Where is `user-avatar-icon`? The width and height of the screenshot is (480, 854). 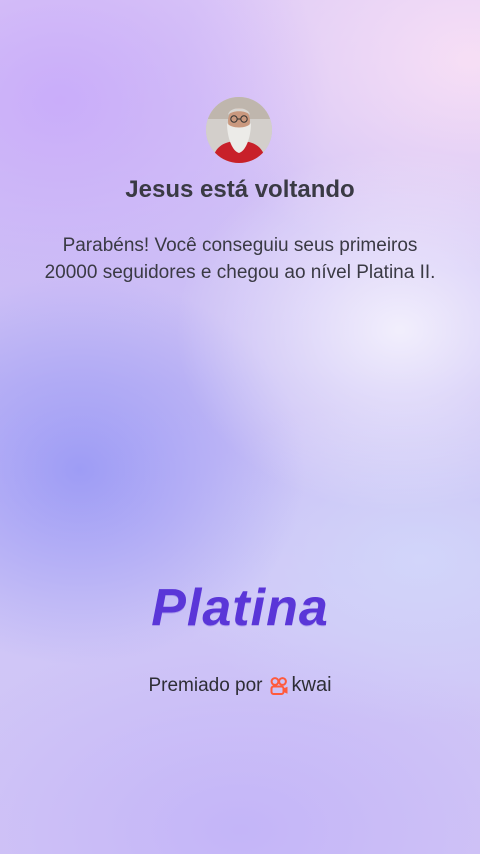 user-avatar-icon is located at coordinates (239, 130).